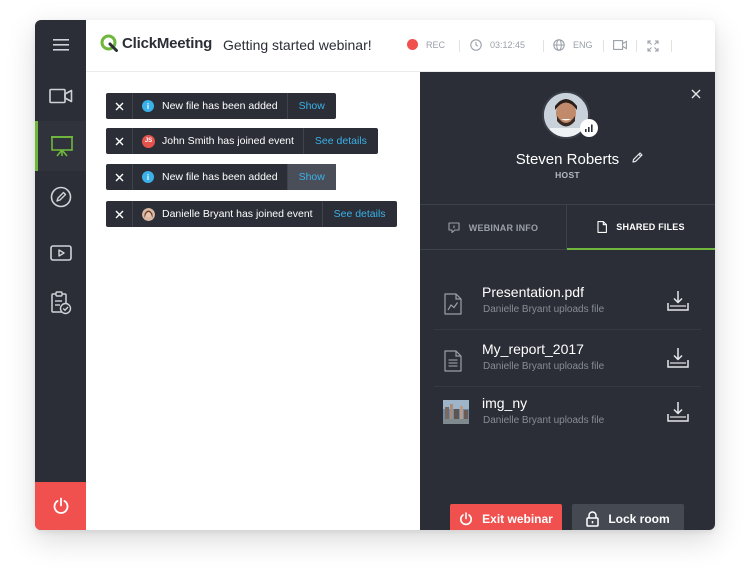  I want to click on whiteboard-button, so click(60, 197).